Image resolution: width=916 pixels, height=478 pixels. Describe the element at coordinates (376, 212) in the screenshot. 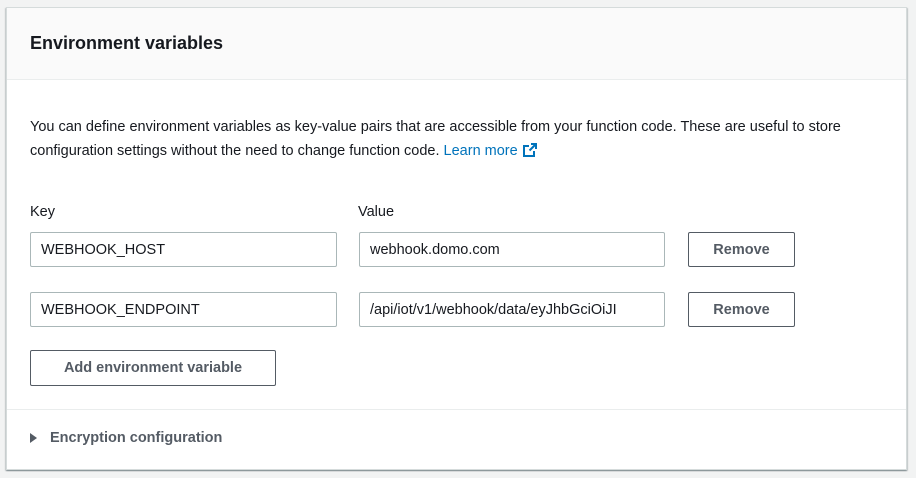

I see `value-column-label: Value` at that location.